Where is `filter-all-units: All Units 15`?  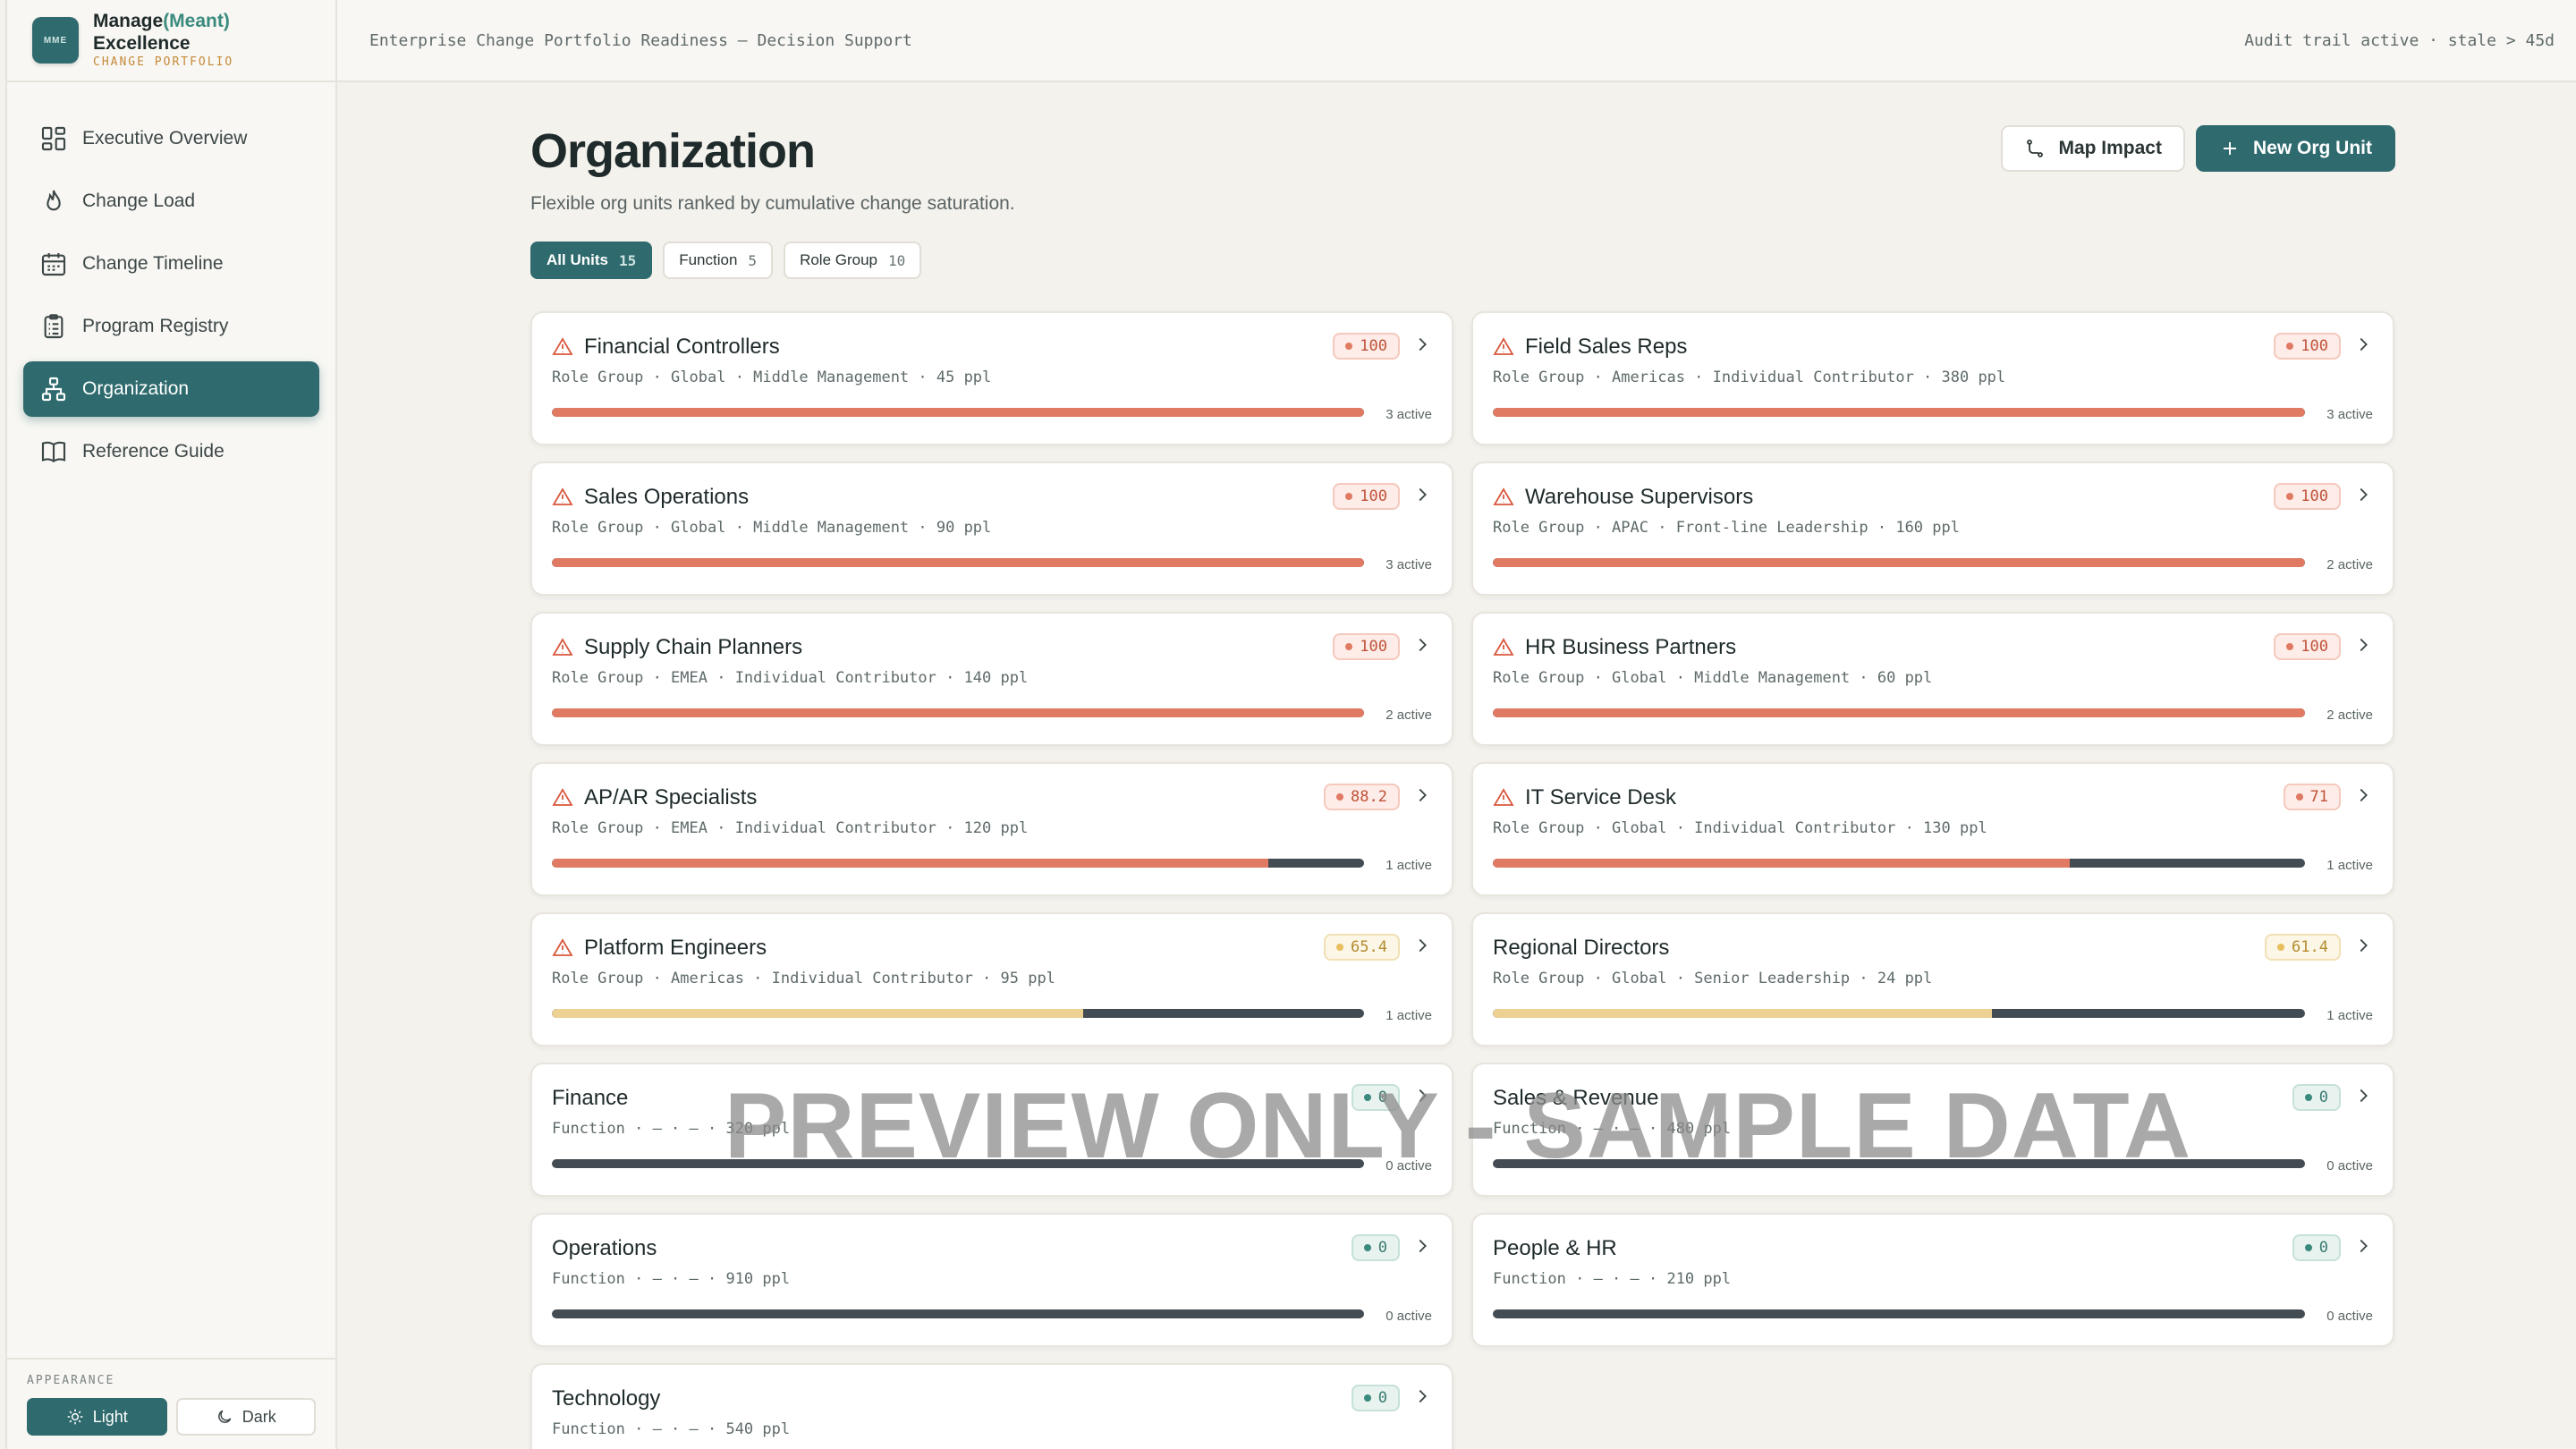 filter-all-units: All Units 15 is located at coordinates (591, 260).